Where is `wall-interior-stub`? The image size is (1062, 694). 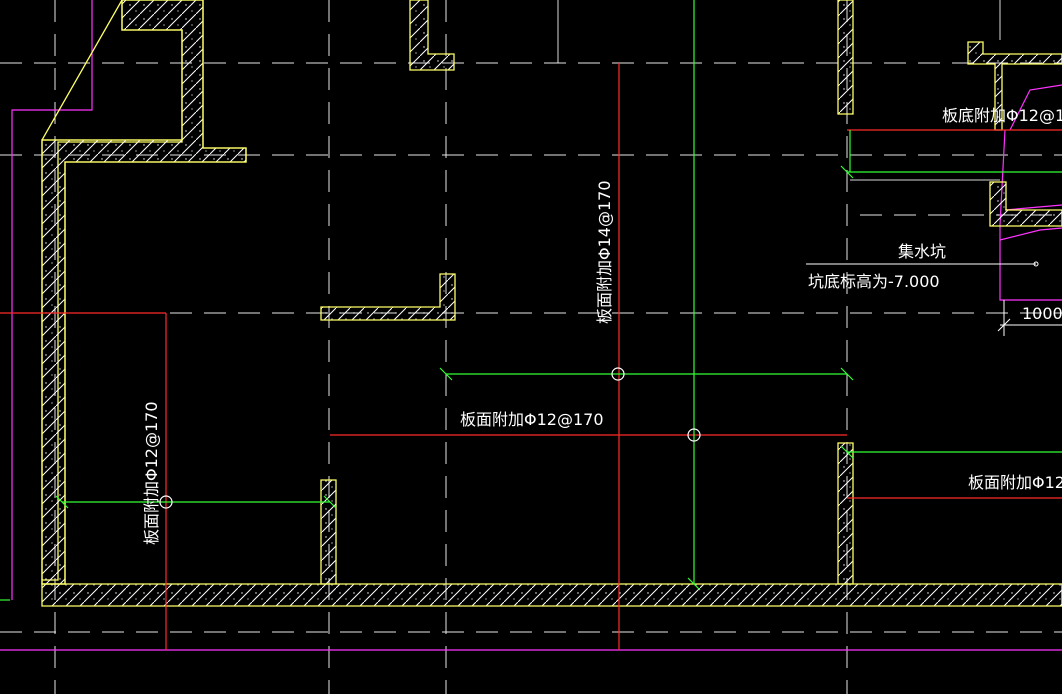
wall-interior-stub is located at coordinates (328, 532).